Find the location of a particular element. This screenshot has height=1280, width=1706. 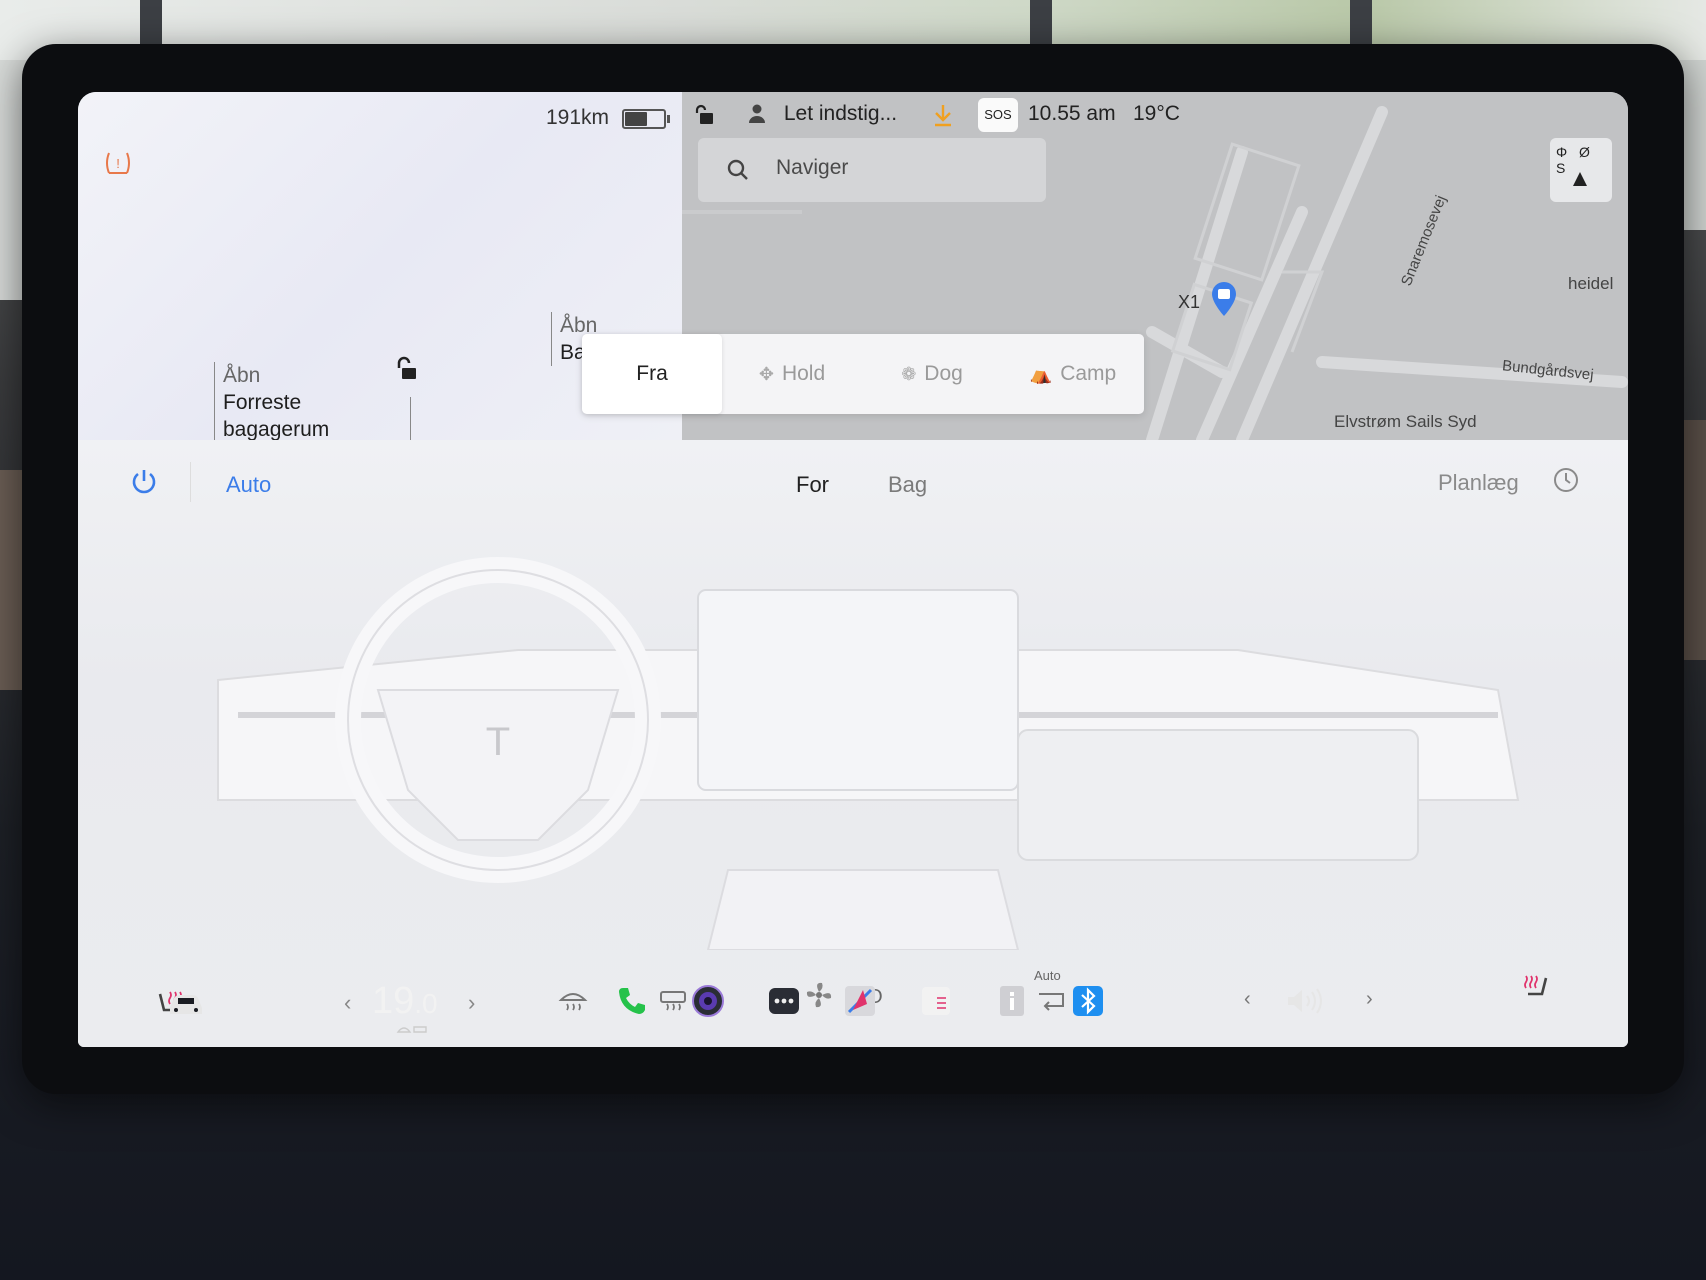

temp-decimal: .0 is located at coordinates (426, 1003).